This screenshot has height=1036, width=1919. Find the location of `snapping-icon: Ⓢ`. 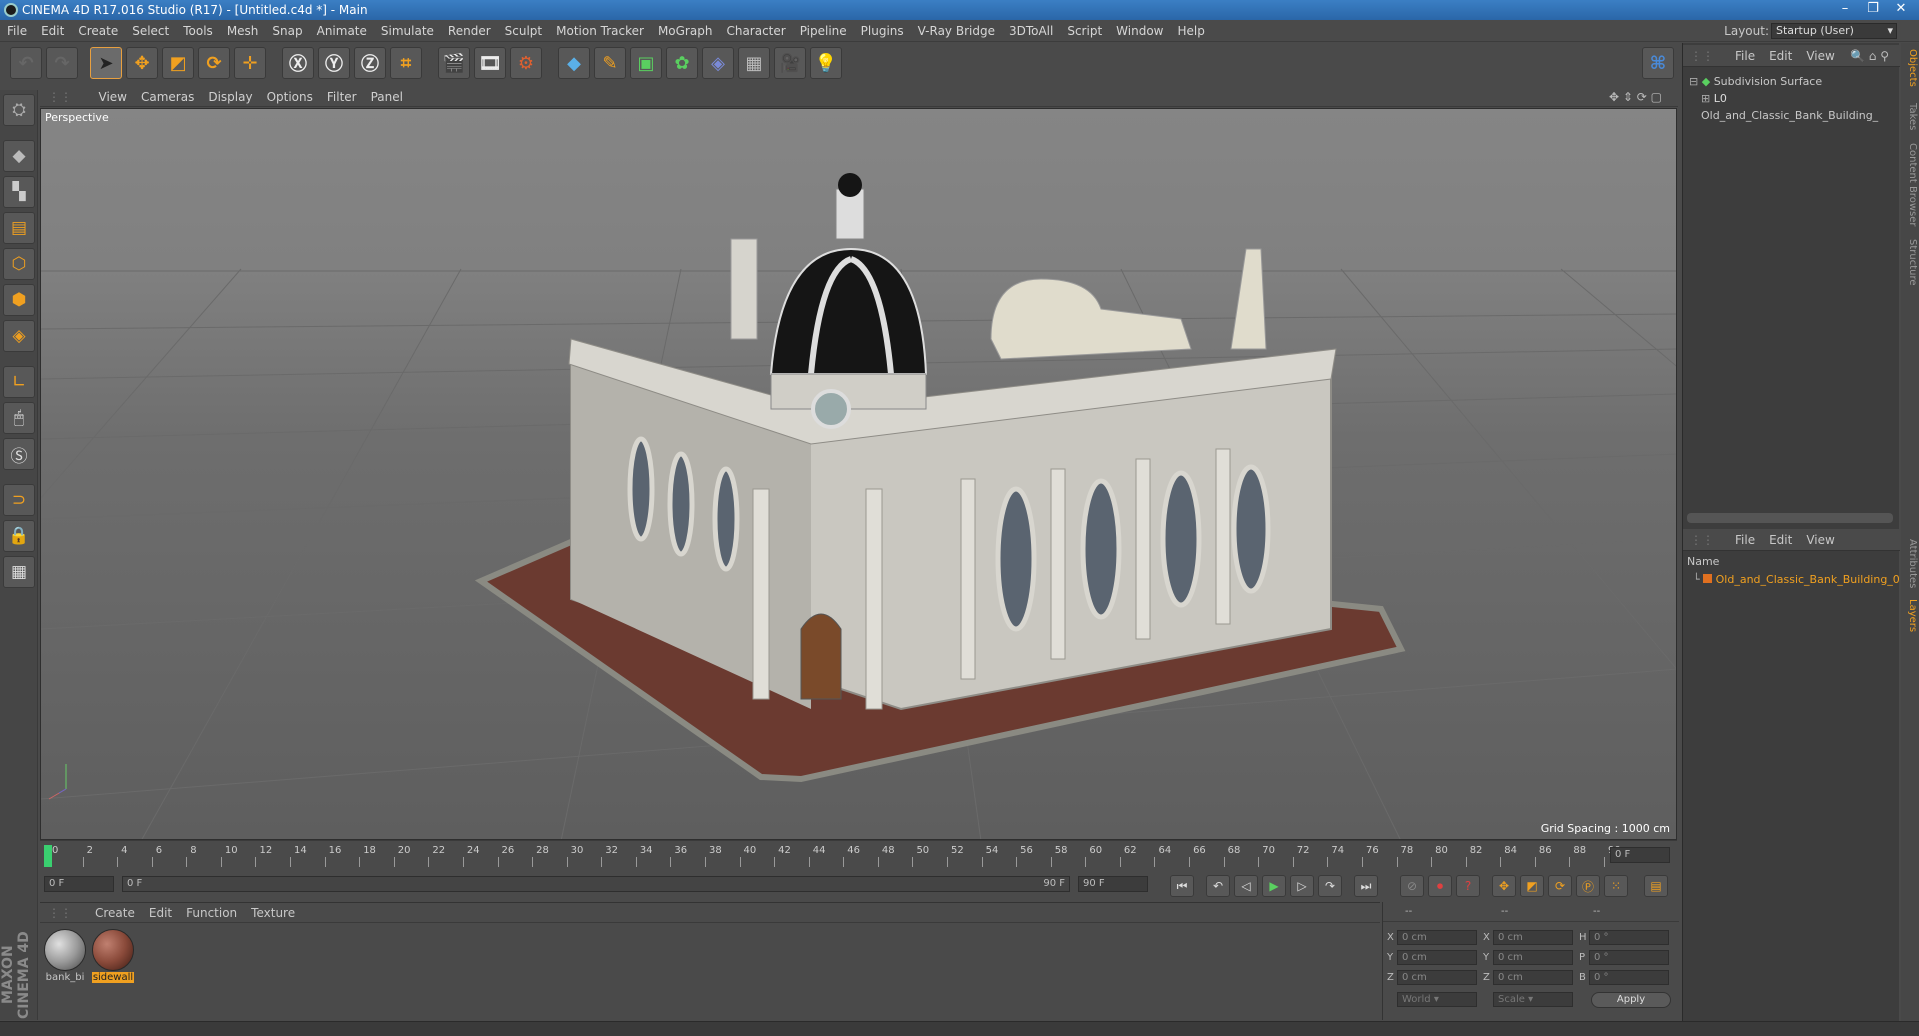

snapping-icon: Ⓢ is located at coordinates (19, 454).